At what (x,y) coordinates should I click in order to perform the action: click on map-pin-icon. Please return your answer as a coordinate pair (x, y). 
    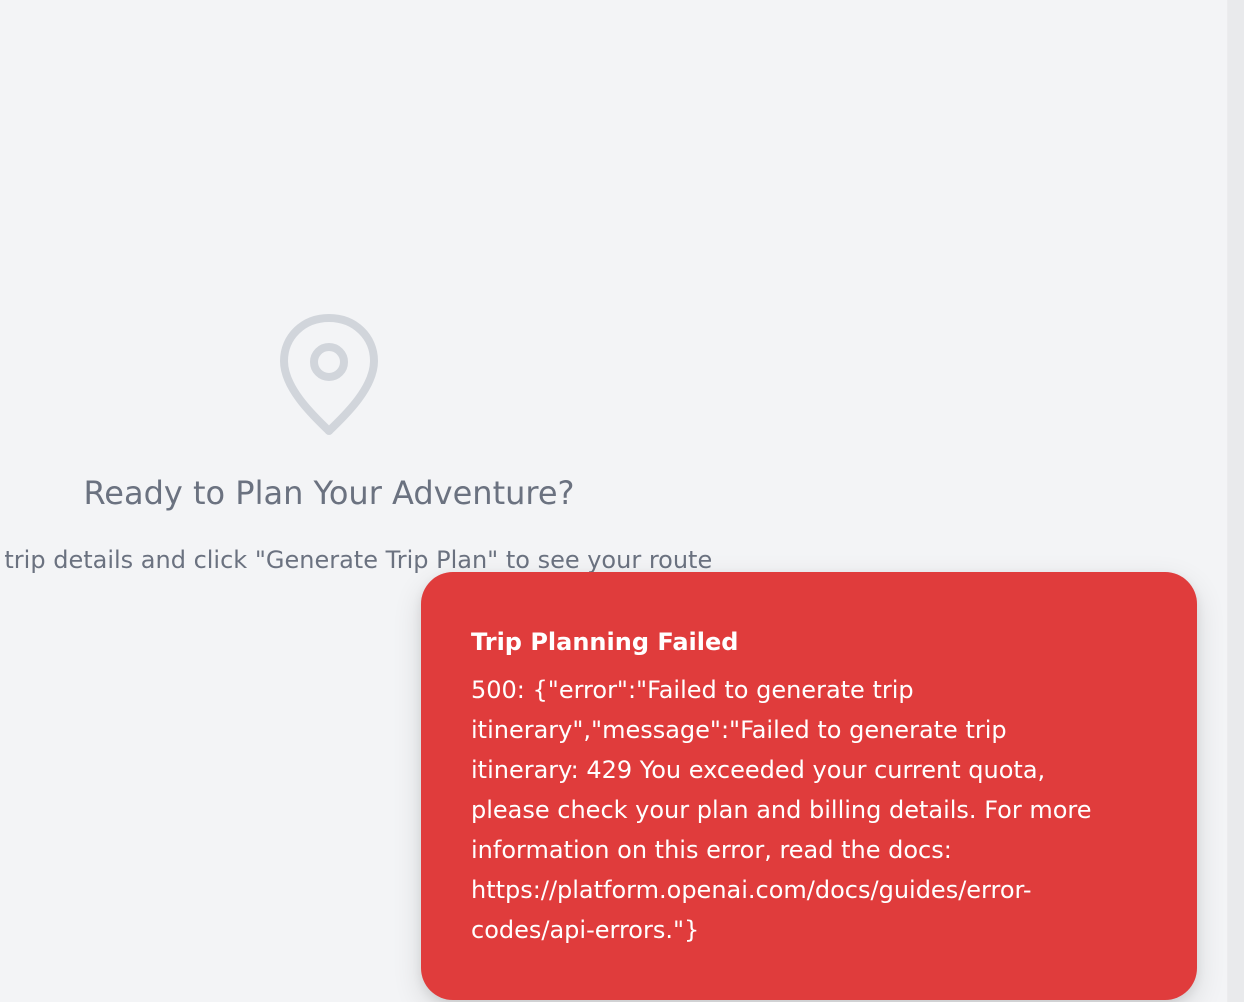
    Looking at the image, I should click on (329, 374).